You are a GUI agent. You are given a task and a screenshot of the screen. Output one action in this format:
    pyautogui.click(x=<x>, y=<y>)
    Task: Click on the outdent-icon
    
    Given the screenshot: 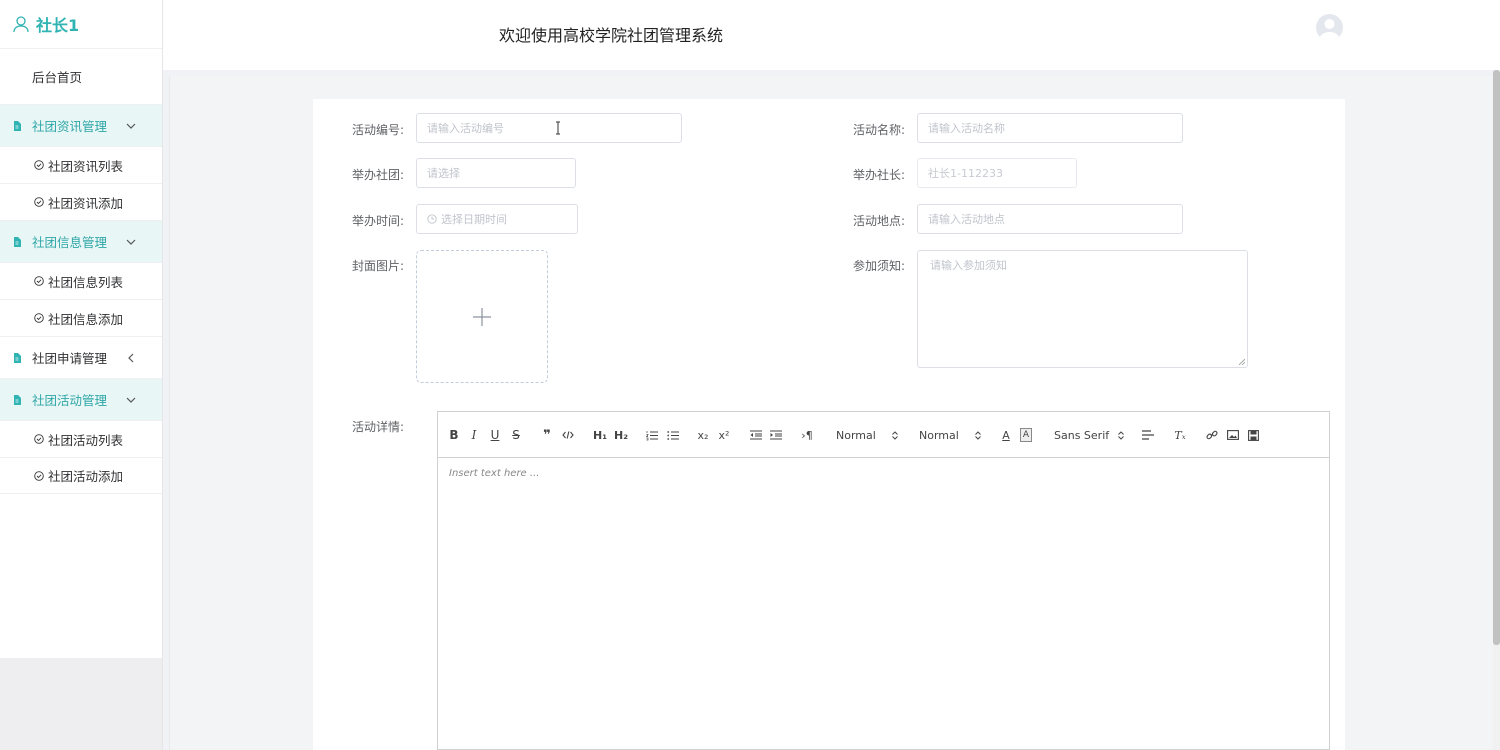 What is the action you would take?
    pyautogui.click(x=756, y=435)
    